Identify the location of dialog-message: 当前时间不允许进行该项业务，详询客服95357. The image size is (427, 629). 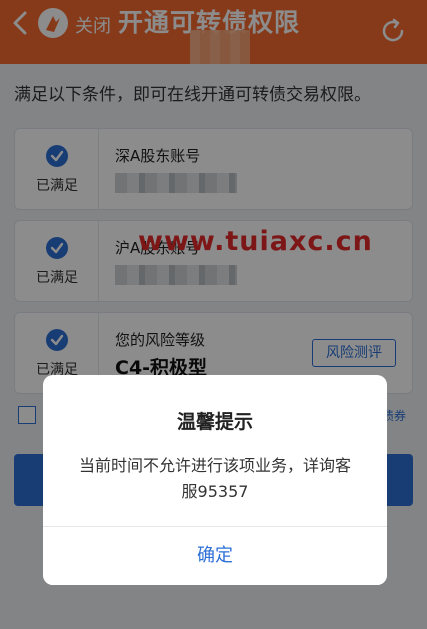
(214, 478).